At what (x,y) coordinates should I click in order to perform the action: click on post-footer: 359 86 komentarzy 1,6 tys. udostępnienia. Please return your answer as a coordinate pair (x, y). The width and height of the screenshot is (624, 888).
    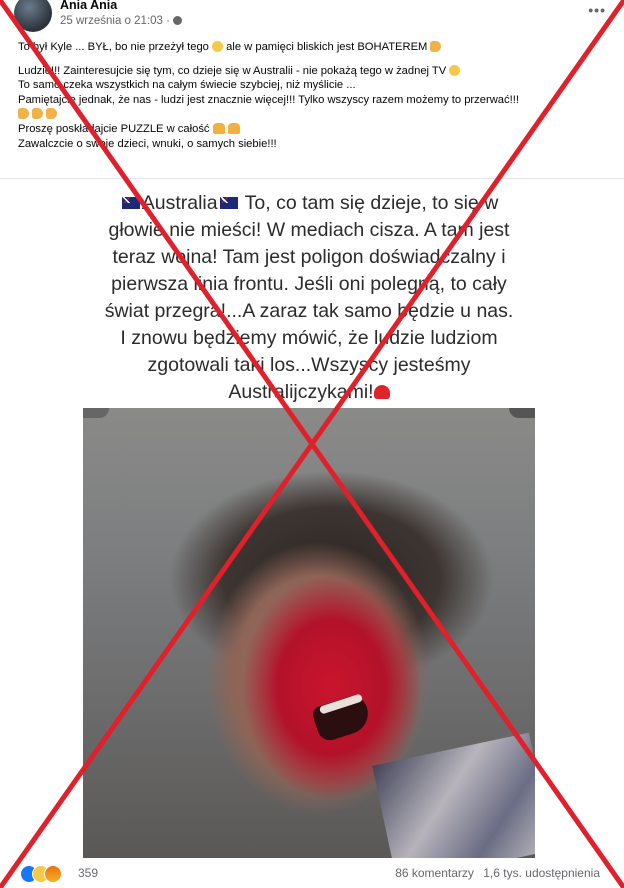
    Looking at the image, I should click on (312, 873).